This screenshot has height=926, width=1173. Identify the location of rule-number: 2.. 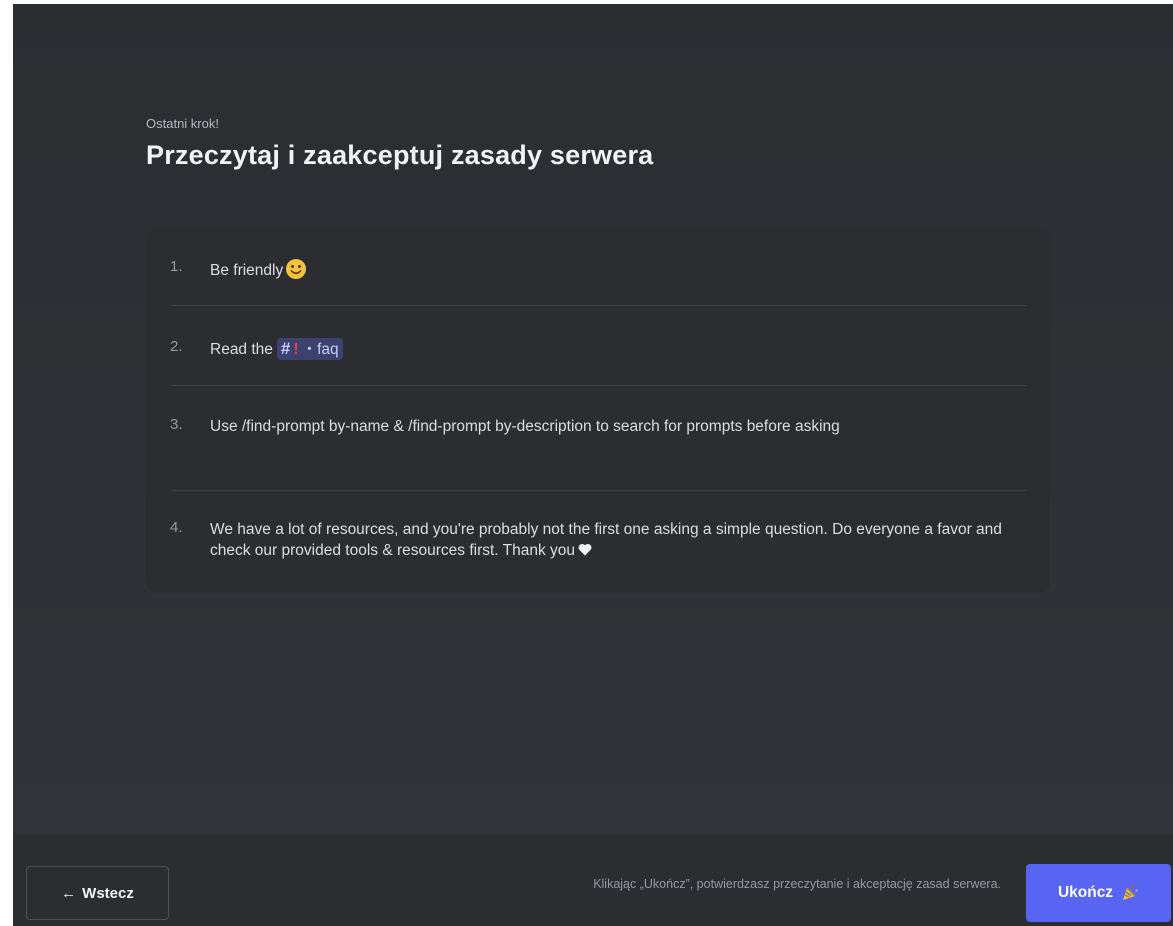
(176, 346).